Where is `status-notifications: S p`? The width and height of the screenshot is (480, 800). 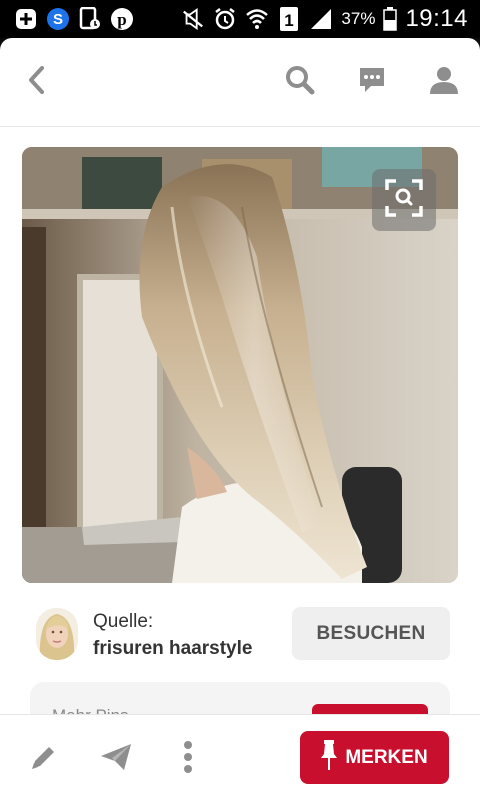
status-notifications: S p is located at coordinates (74, 19).